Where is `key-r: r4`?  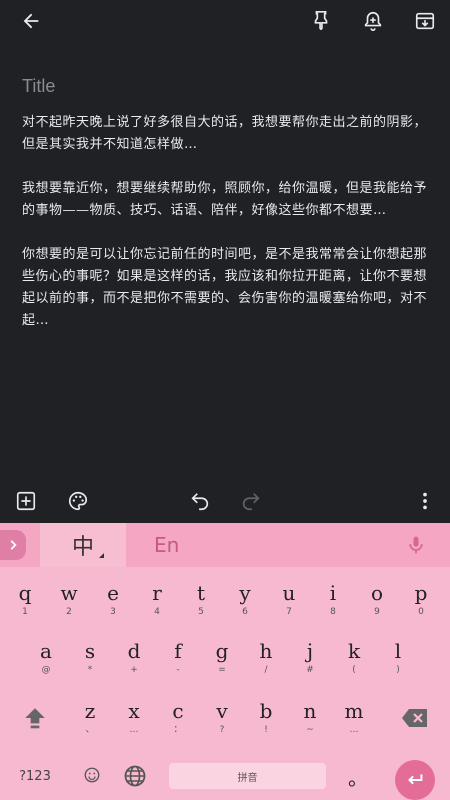
key-r: r4 is located at coordinates (157, 600).